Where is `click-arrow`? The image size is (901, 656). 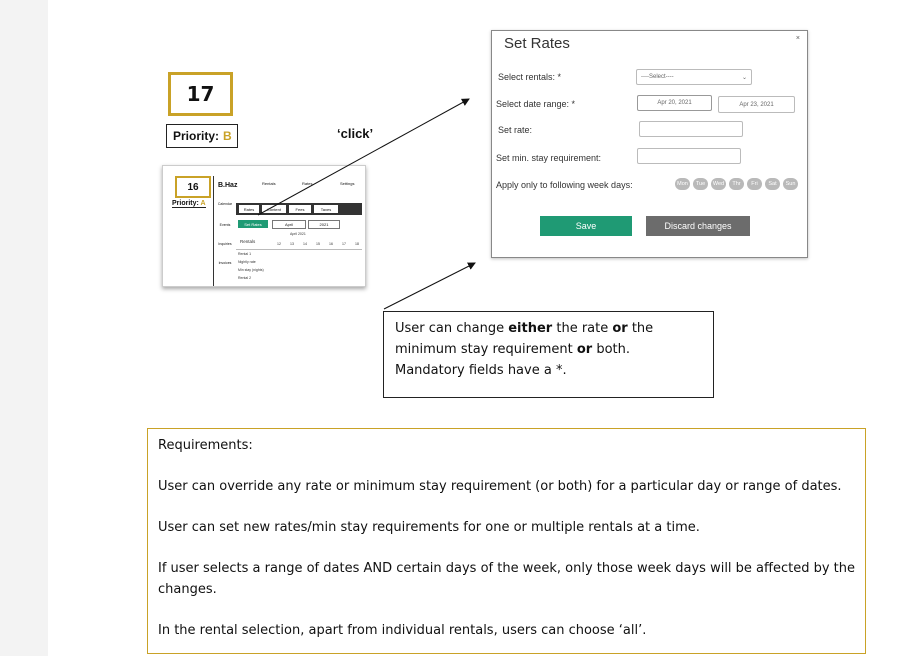 click-arrow is located at coordinates (363, 157).